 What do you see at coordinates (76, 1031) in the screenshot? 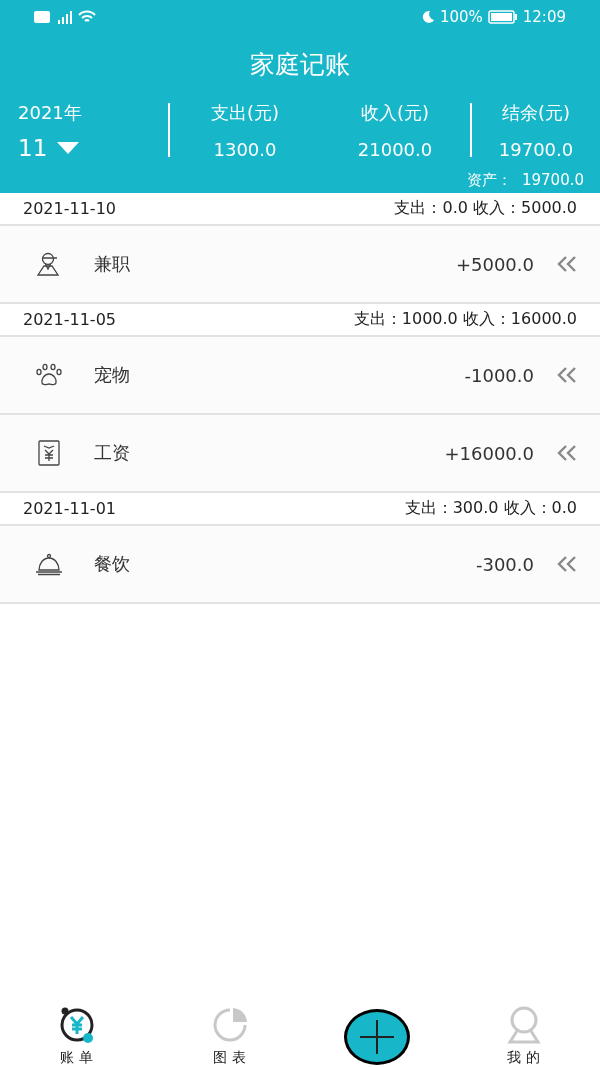
I see `nav-tab: 账 单` at bounding box center [76, 1031].